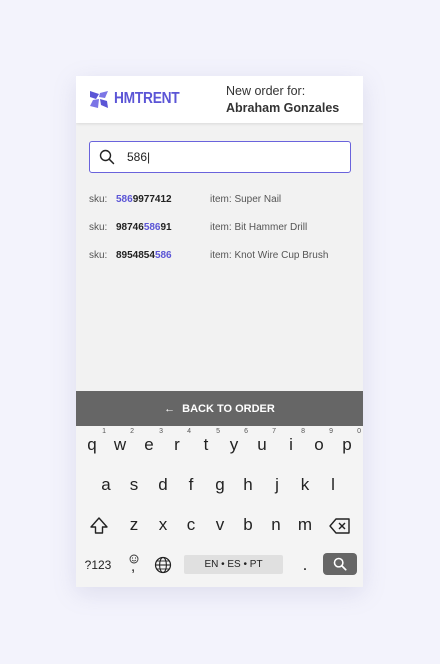 The width and height of the screenshot is (440, 664). I want to click on key-y: y6, so click(235, 442).